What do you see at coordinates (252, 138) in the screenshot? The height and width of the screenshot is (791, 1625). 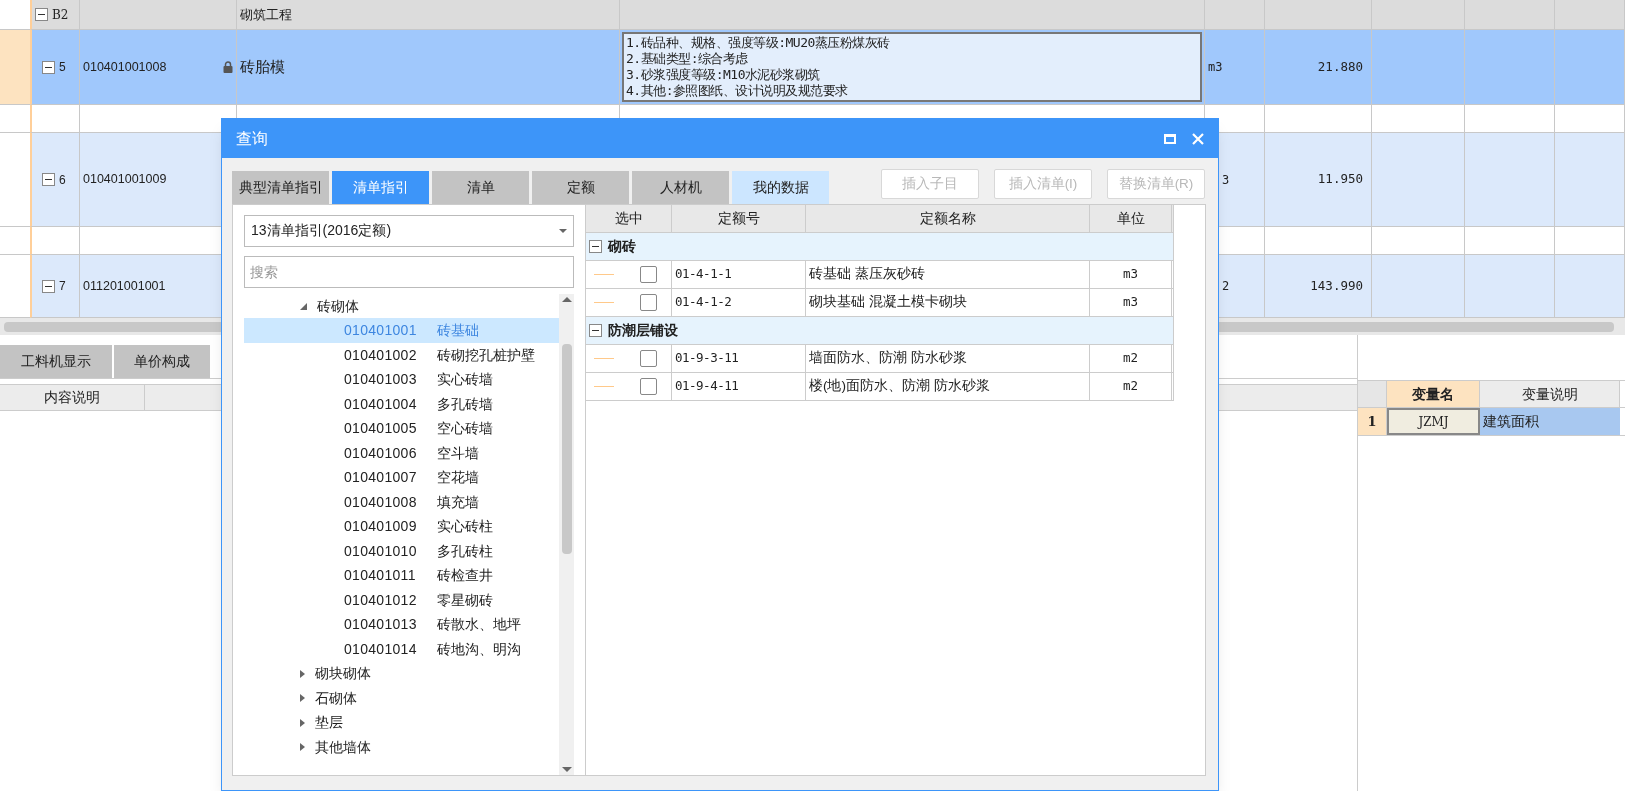 I see `dialog-title: 查询` at bounding box center [252, 138].